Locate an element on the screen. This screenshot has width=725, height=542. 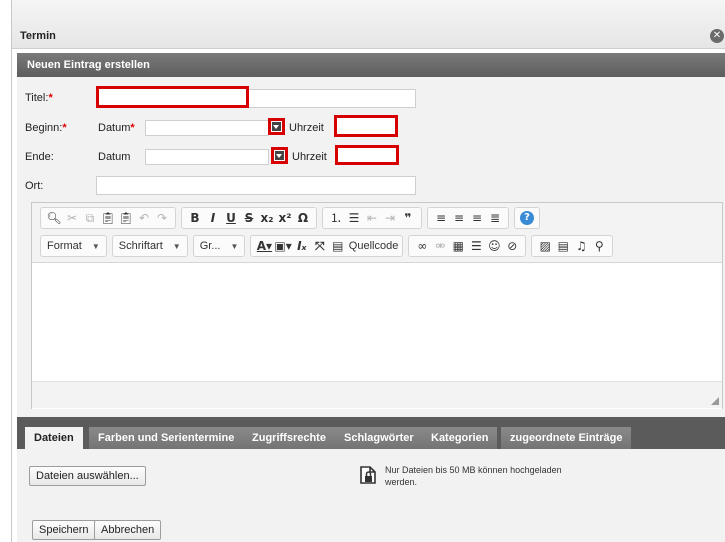
toolbar-group-links: ∞ ⚮ ▦ ☰ ☺ ⊘ is located at coordinates (467, 246).